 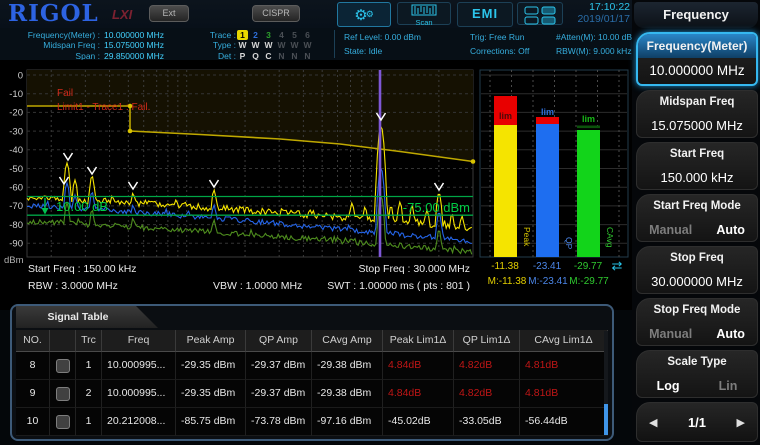 What do you see at coordinates (211, 422) in the screenshot?
I see `table-cell: -85.75 dBm` at bounding box center [211, 422].